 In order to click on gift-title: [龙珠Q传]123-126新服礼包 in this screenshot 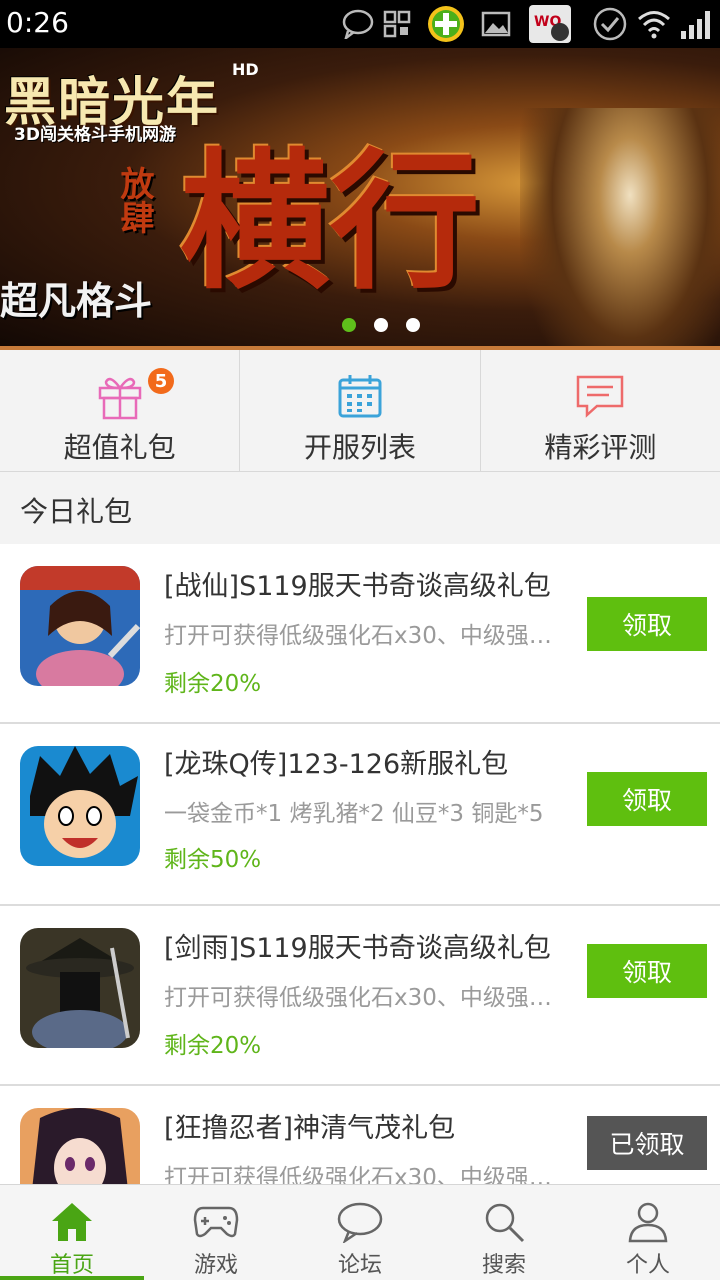, I will do `click(336, 764)`.